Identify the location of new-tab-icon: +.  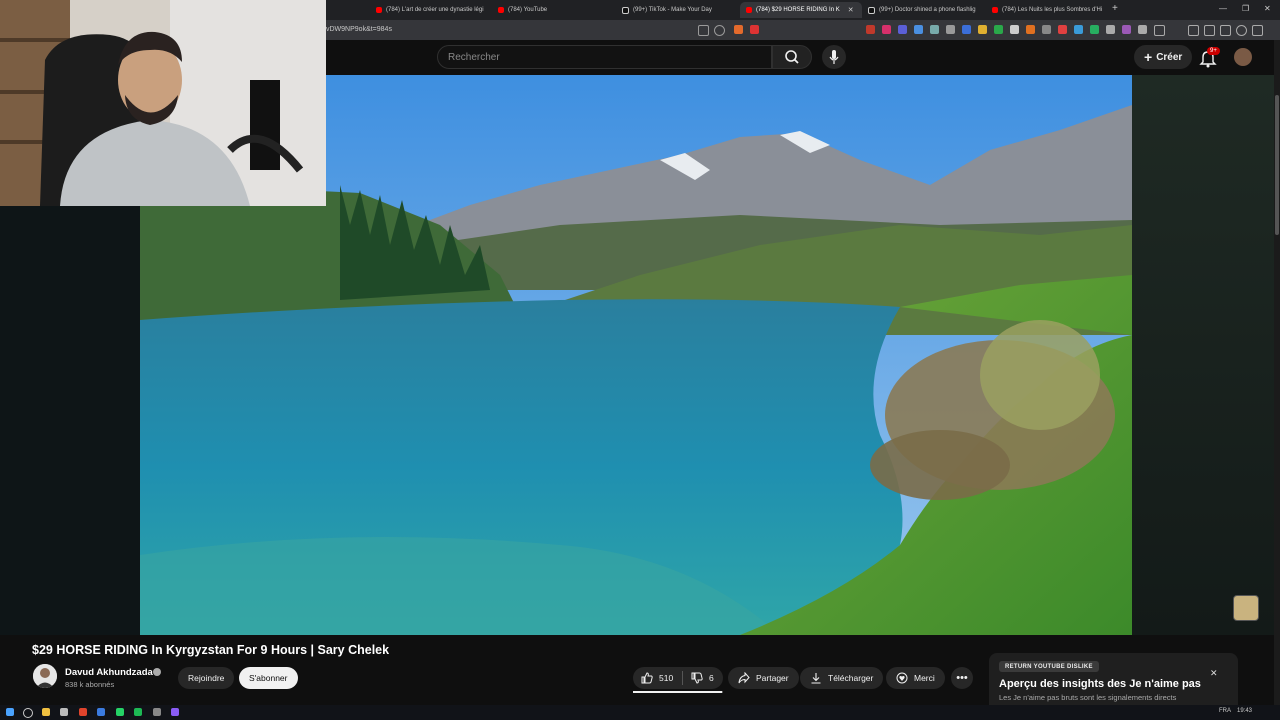
(1115, 8).